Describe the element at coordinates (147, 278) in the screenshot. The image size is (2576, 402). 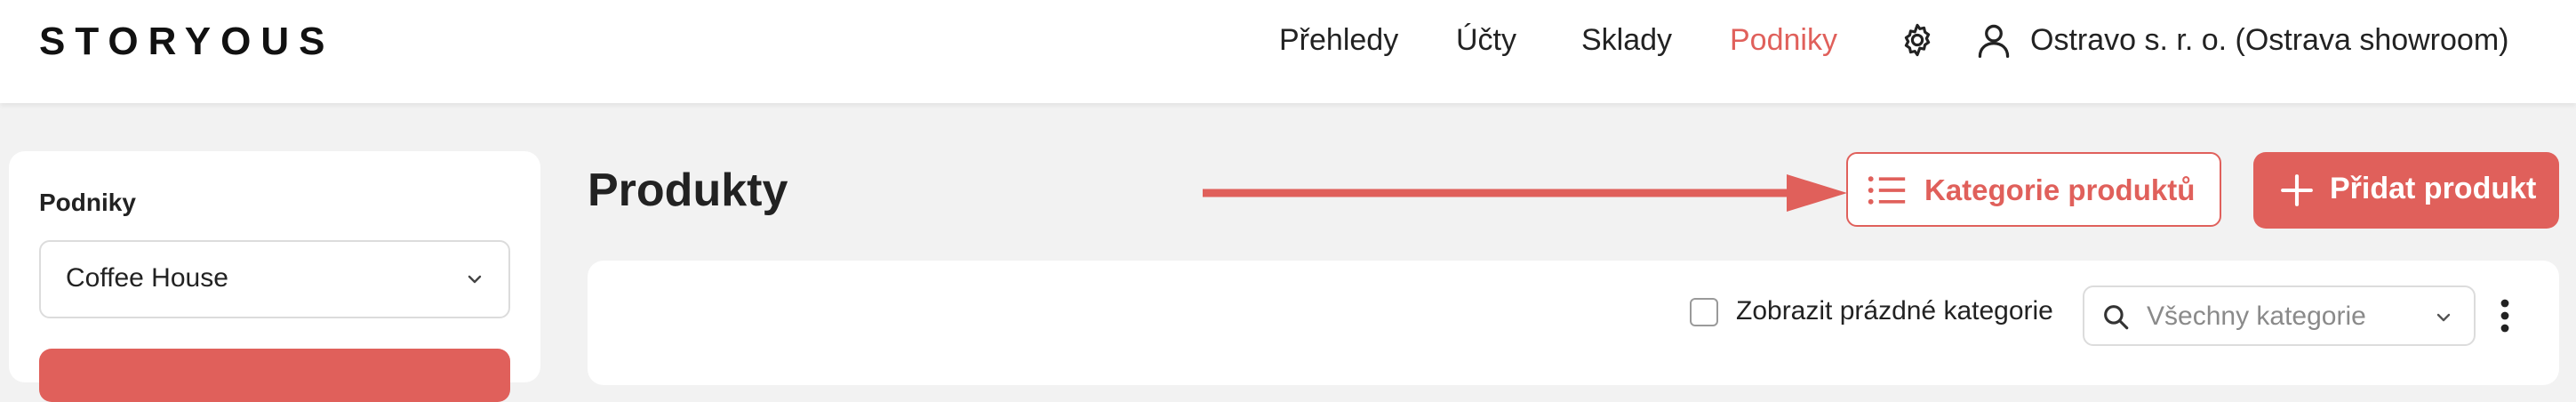
I see `venue-select-value: Coffee House` at that location.